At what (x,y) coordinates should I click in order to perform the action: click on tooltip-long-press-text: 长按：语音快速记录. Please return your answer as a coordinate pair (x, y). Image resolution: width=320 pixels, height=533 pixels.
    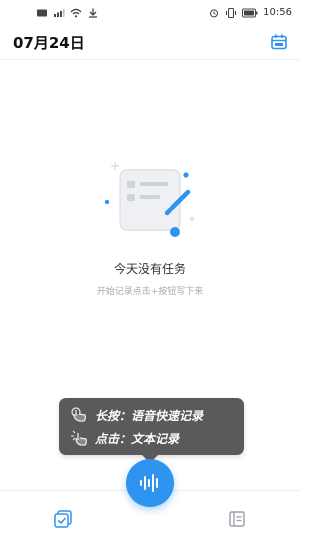
    Looking at the image, I should click on (149, 415).